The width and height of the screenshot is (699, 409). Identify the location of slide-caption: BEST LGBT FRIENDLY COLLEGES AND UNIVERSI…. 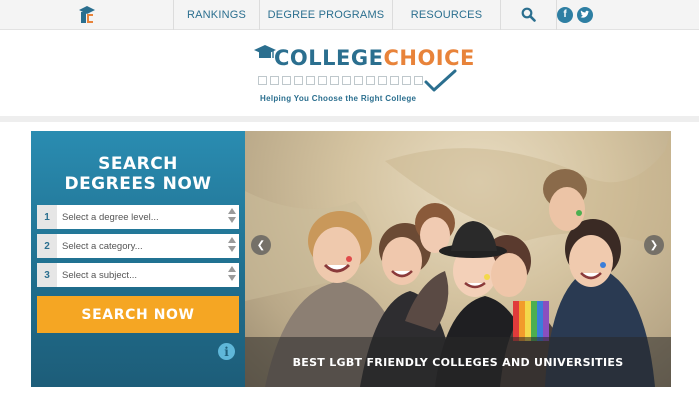
(458, 362).